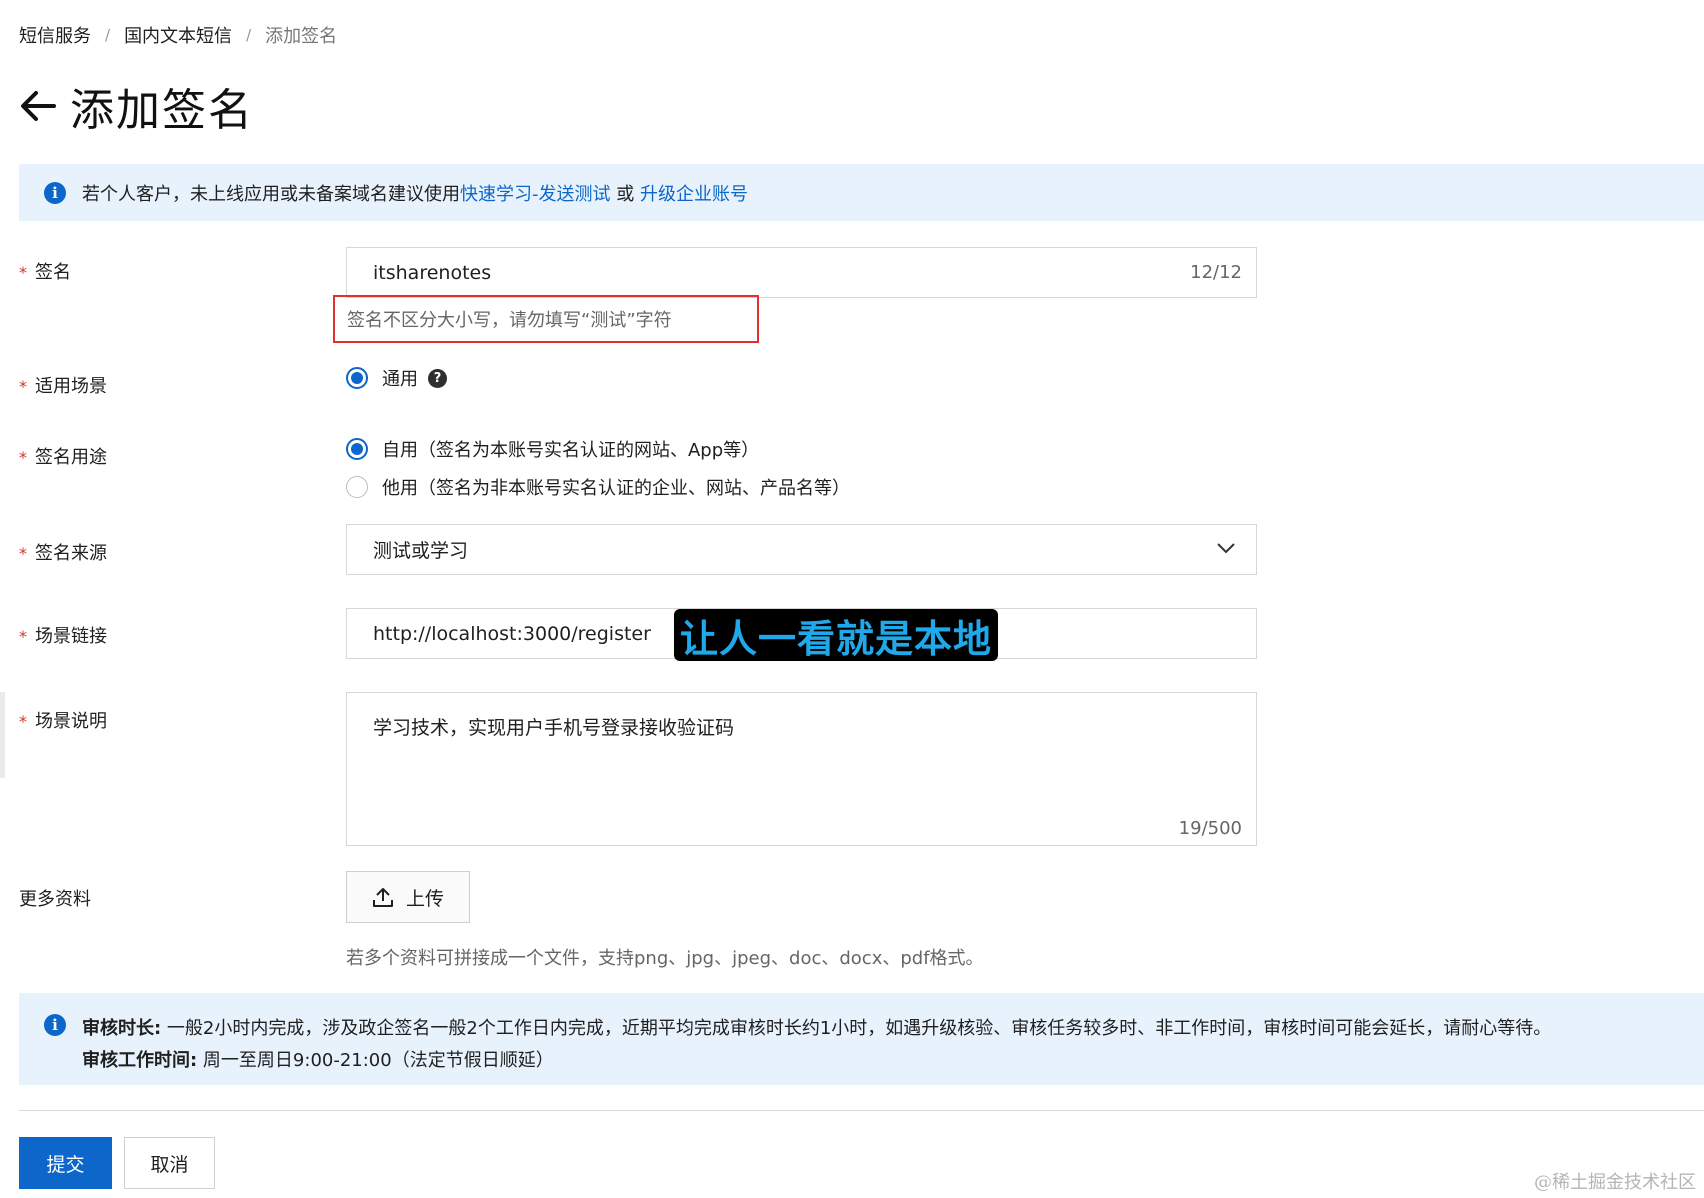  I want to click on signature-counter: 12/12, so click(1216, 272).